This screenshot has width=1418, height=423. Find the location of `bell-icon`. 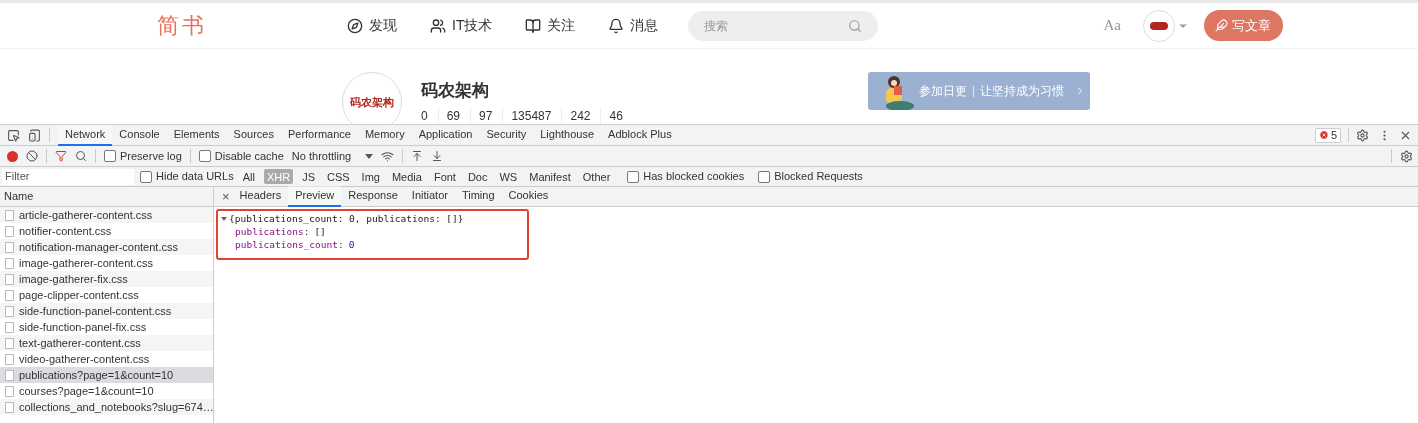

bell-icon is located at coordinates (616, 25).